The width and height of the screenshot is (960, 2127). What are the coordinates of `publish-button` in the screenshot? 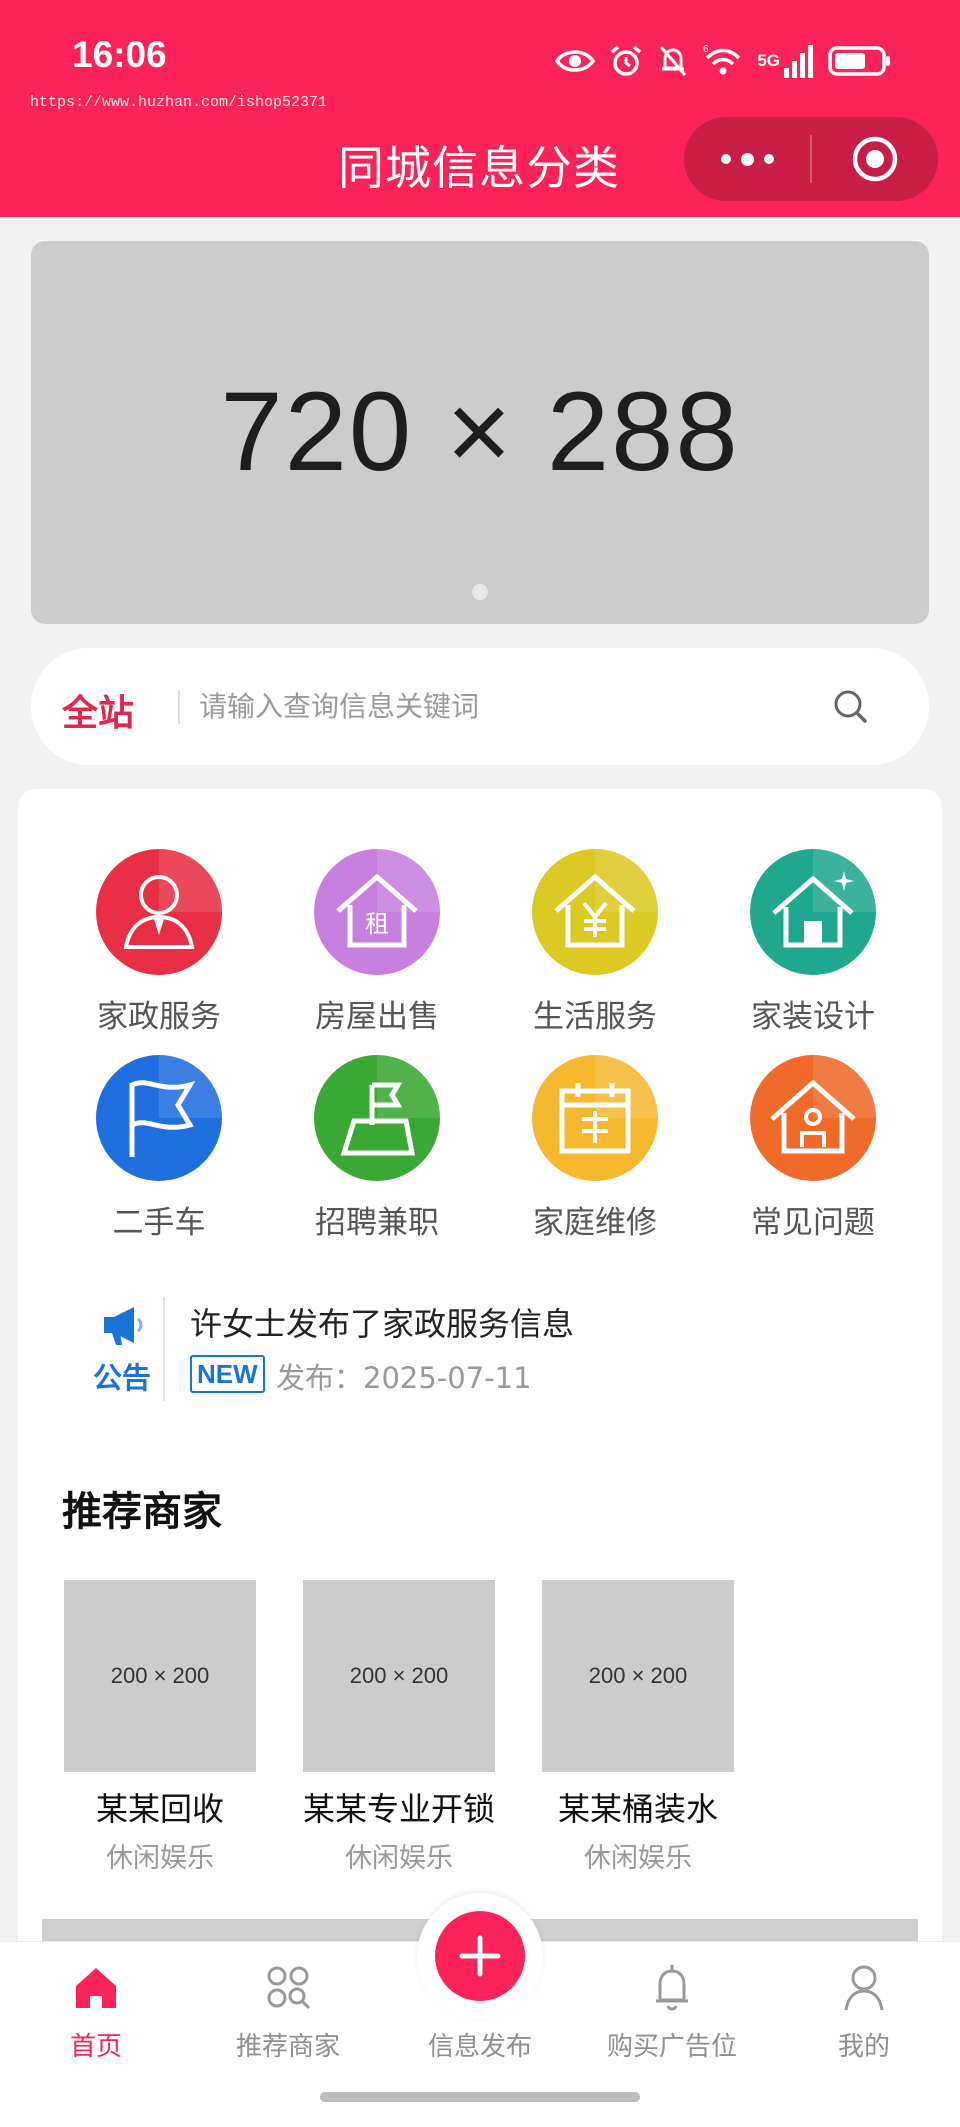 It's located at (480, 1956).